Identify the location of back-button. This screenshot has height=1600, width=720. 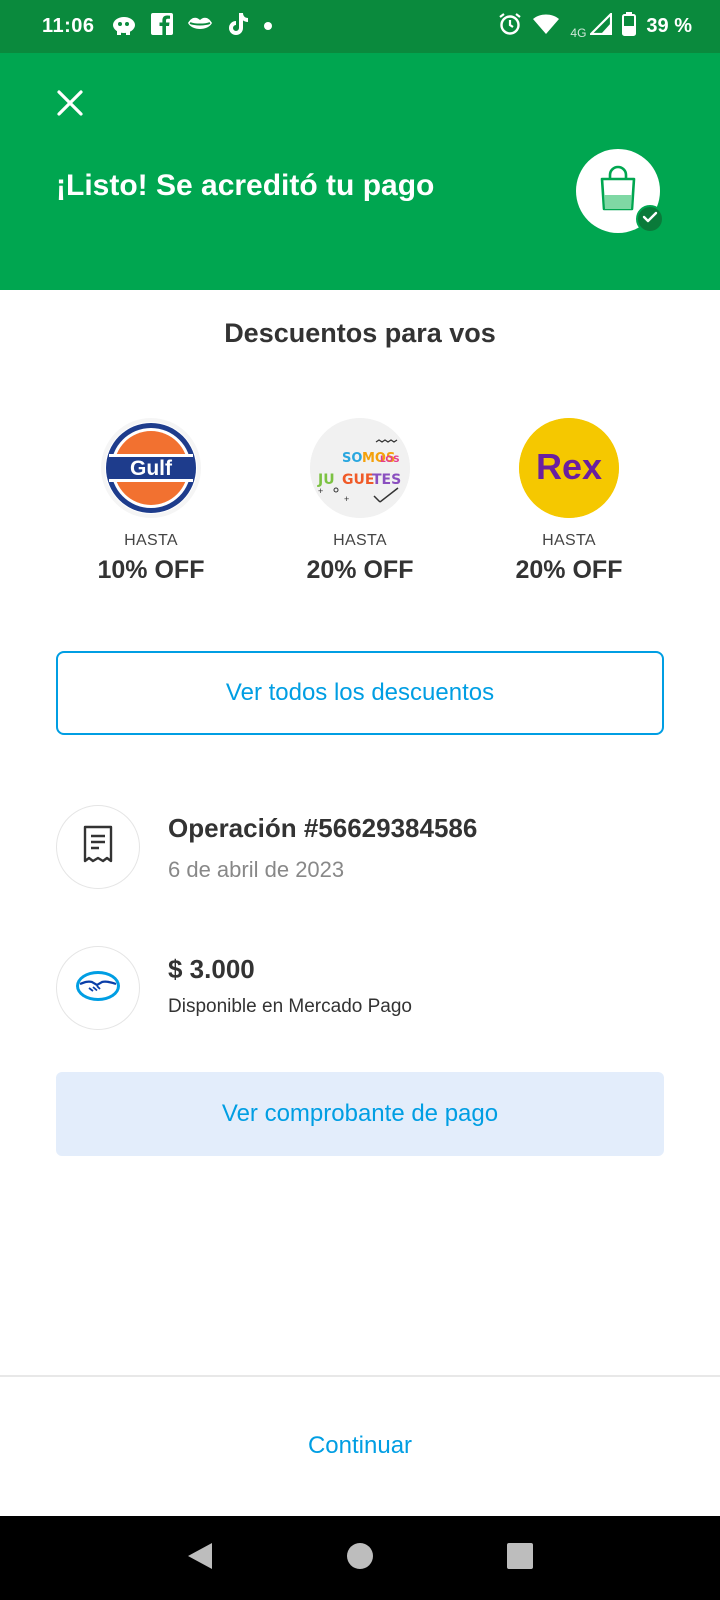
(200, 1558).